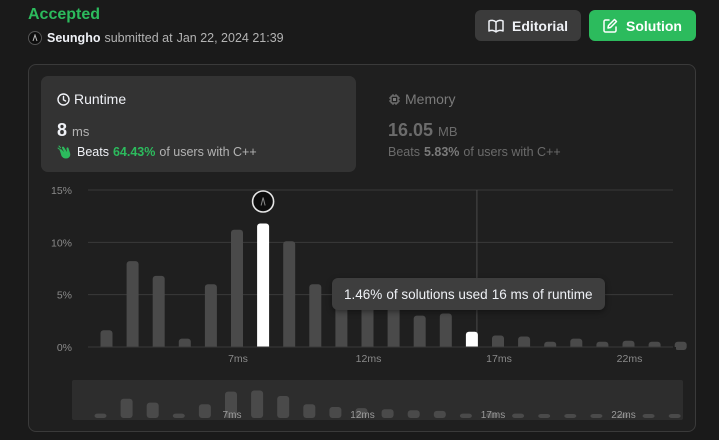 The height and width of the screenshot is (440, 719). What do you see at coordinates (510, 294) in the screenshot?
I see `tooltip-ms: 16 ms` at bounding box center [510, 294].